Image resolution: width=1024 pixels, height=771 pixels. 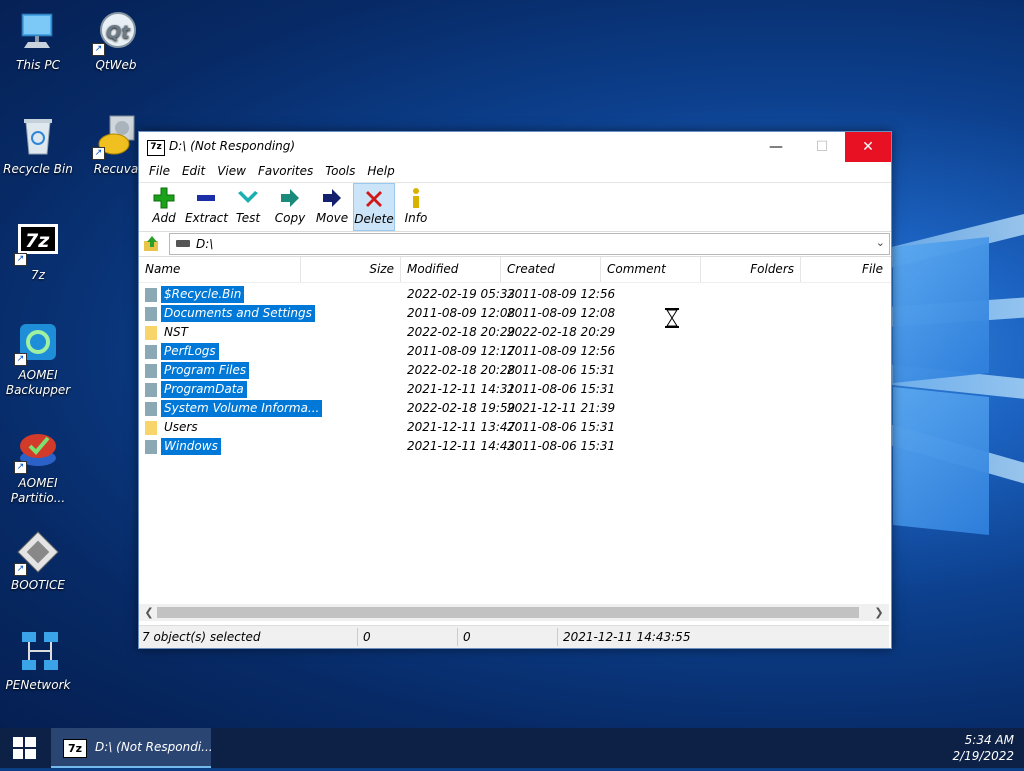 What do you see at coordinates (220, 269) in the screenshot?
I see `column-header-name: Name` at bounding box center [220, 269].